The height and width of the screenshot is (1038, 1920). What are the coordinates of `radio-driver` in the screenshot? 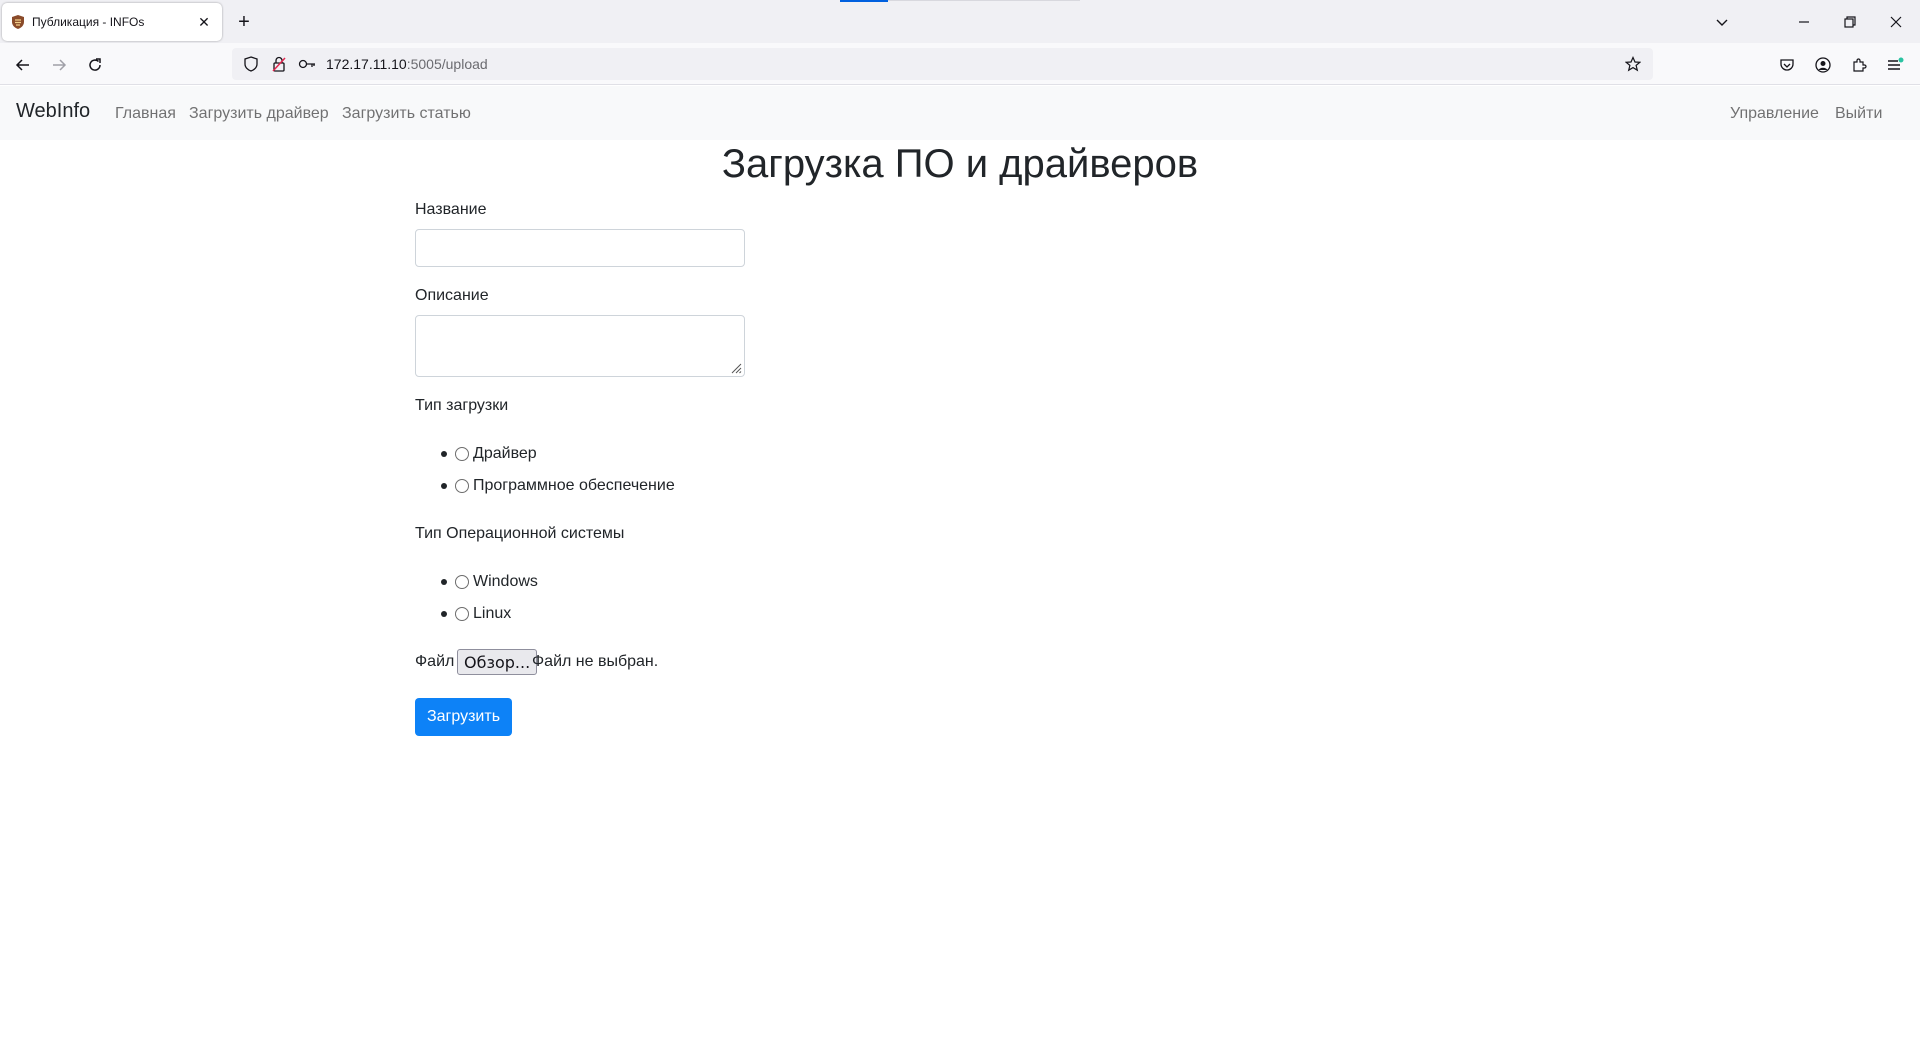 It's located at (462, 454).